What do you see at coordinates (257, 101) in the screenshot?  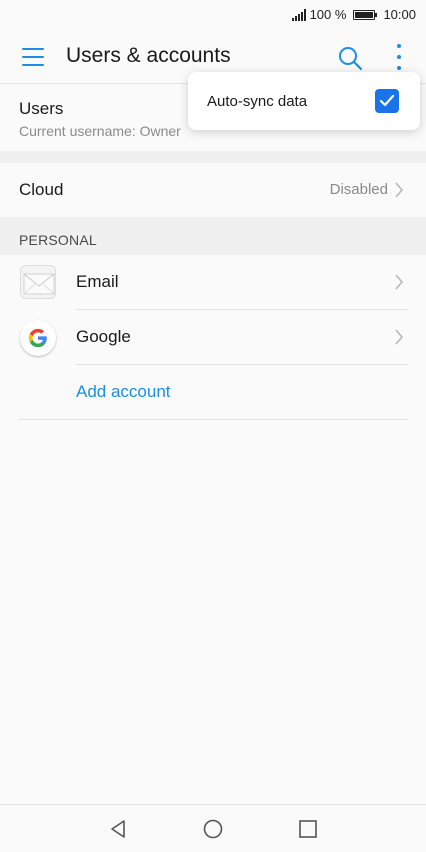 I see `auto-sync-label: Auto-sync data` at bounding box center [257, 101].